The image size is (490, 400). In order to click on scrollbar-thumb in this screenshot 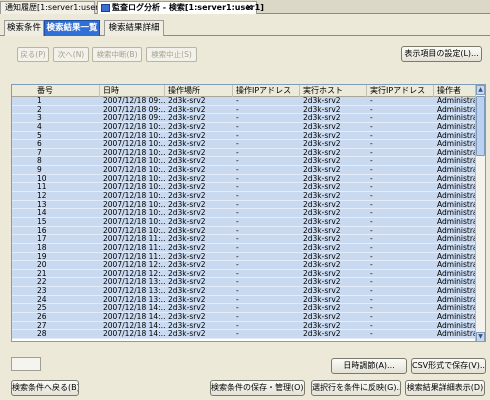, I will do `click(480, 126)`.